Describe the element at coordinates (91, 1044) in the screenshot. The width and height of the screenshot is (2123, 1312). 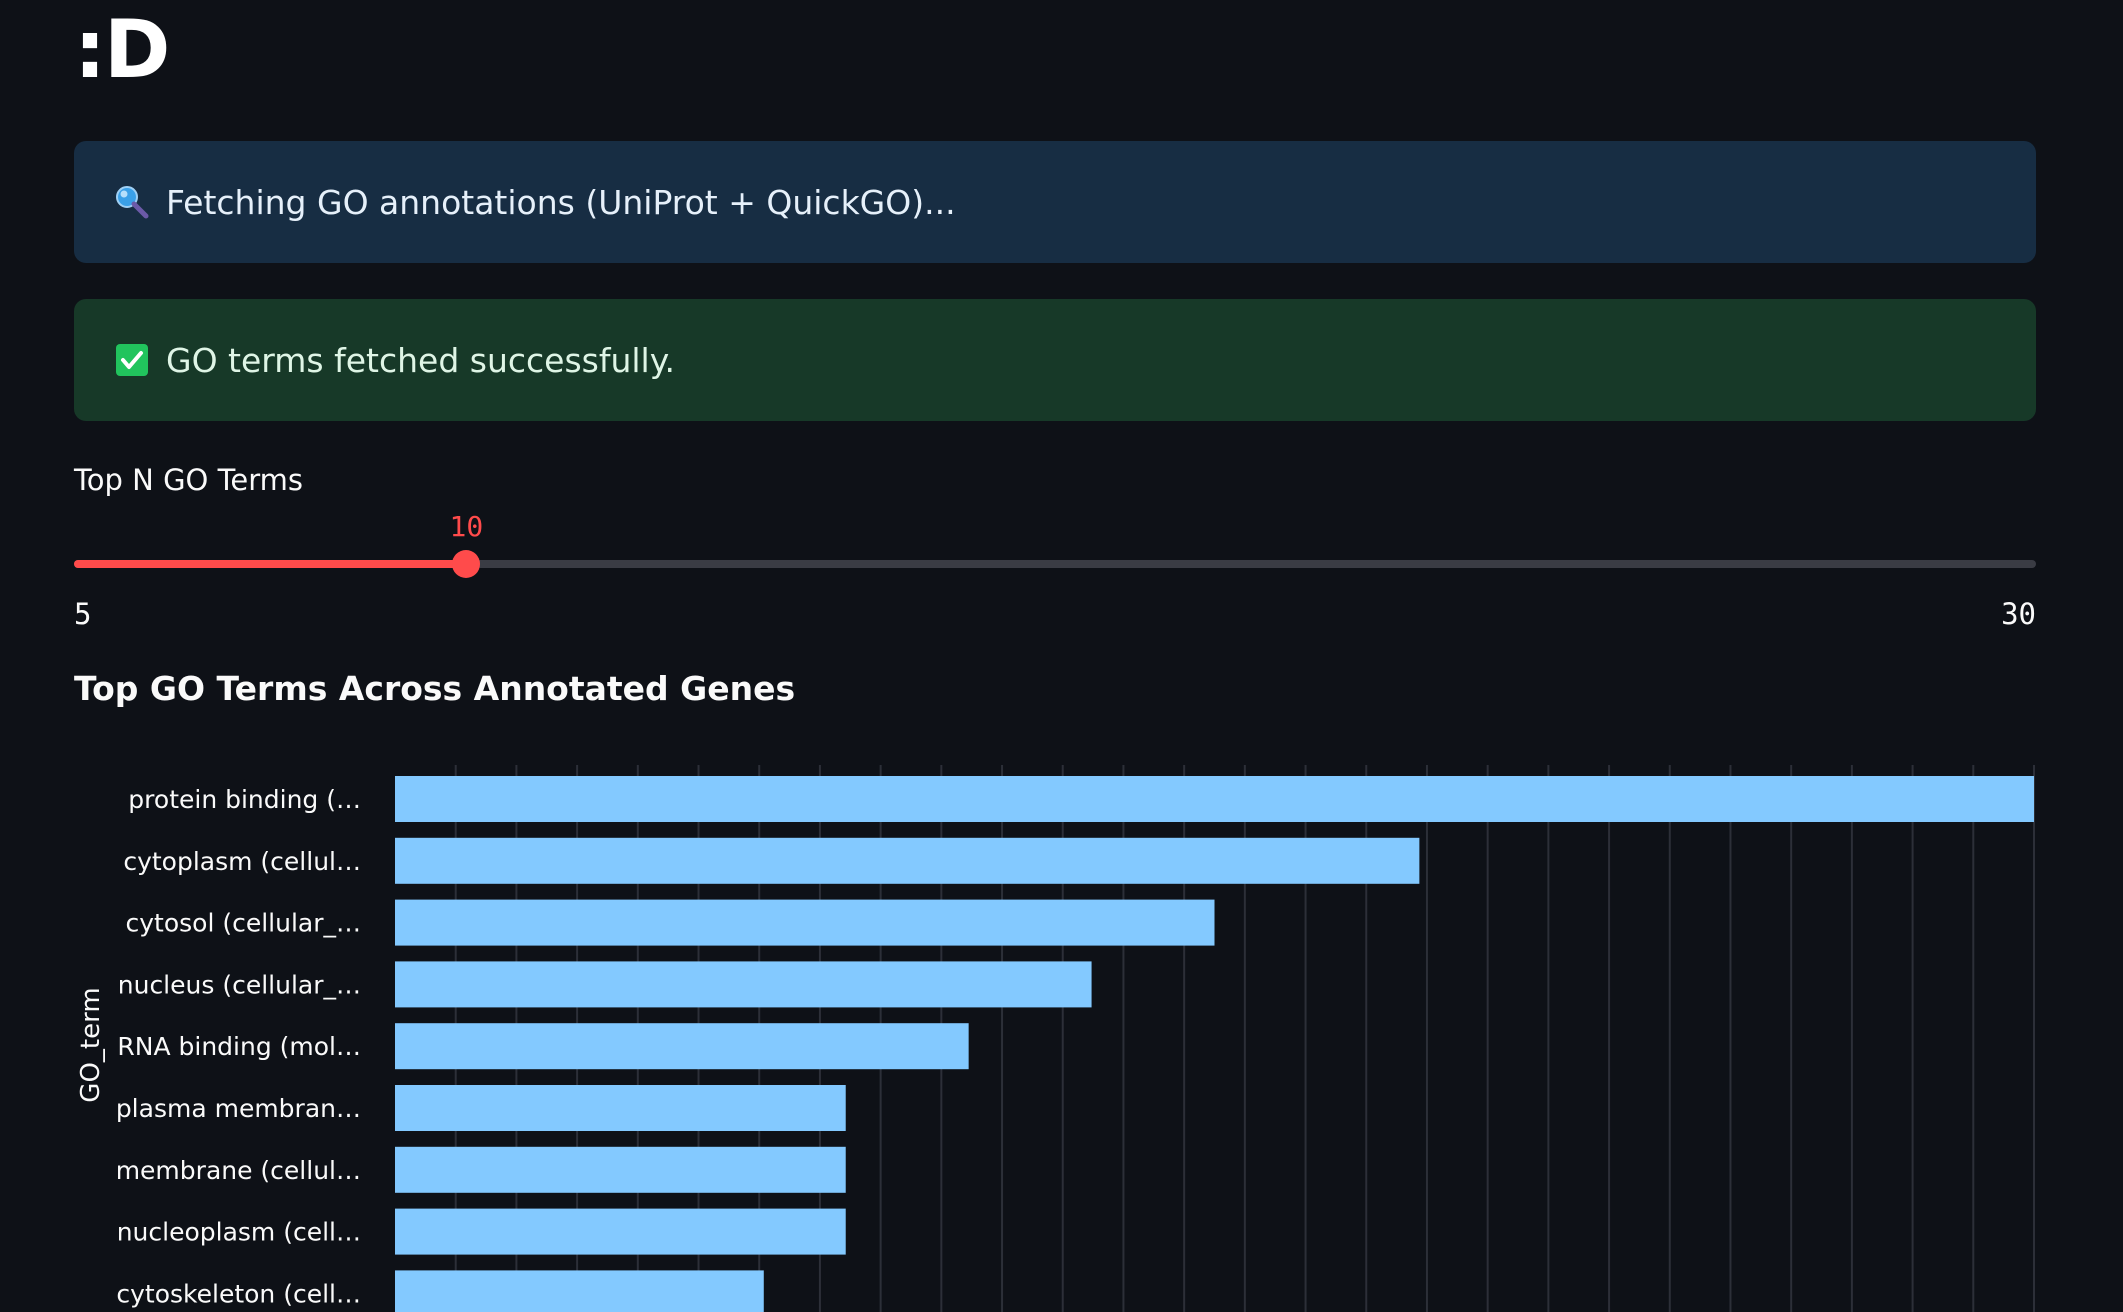
I see `chart-y-axis-title: GO_term` at that location.